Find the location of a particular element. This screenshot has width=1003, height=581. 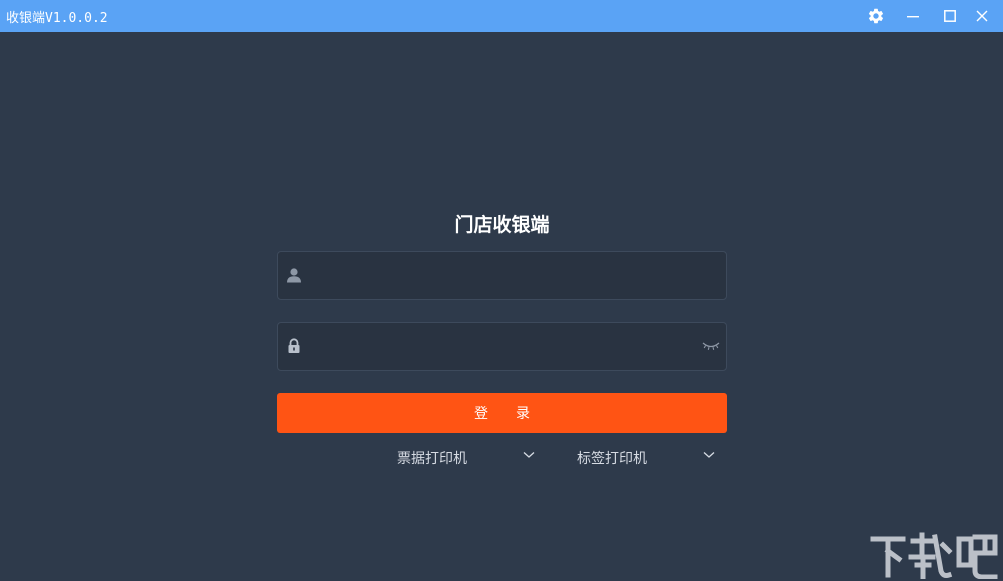

close-icon is located at coordinates (982, 16).